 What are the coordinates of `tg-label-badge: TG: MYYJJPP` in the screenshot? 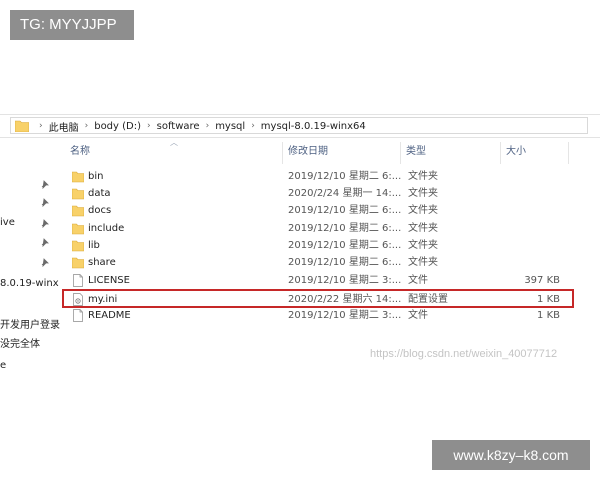 It's located at (72, 25).